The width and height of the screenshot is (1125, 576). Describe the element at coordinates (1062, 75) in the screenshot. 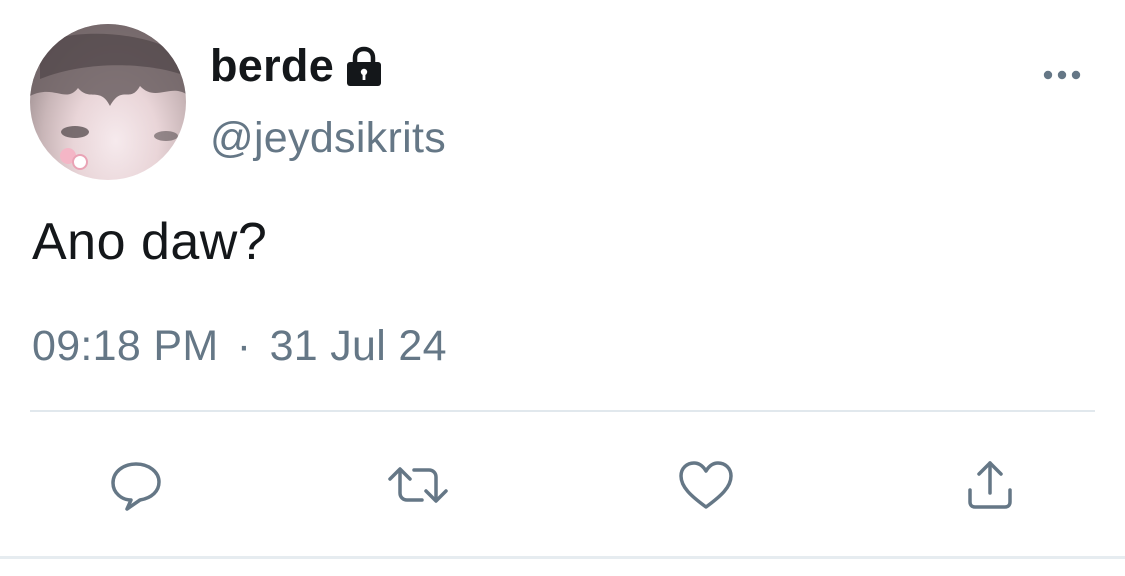

I see `more-dots-icon` at that location.